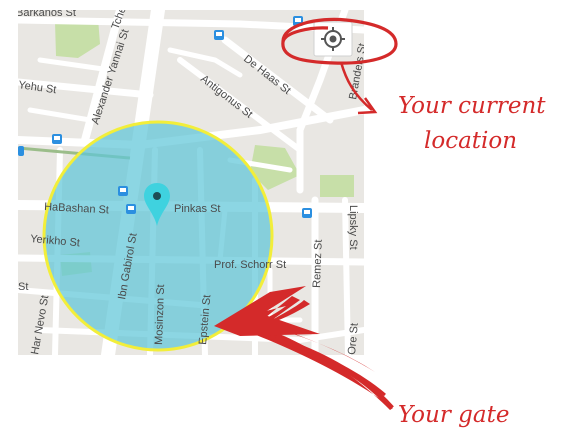 Image resolution: width=572 pixels, height=448 pixels. Describe the element at coordinates (472, 106) in the screenshot. I see `current-location-label-line1: Your current` at that location.